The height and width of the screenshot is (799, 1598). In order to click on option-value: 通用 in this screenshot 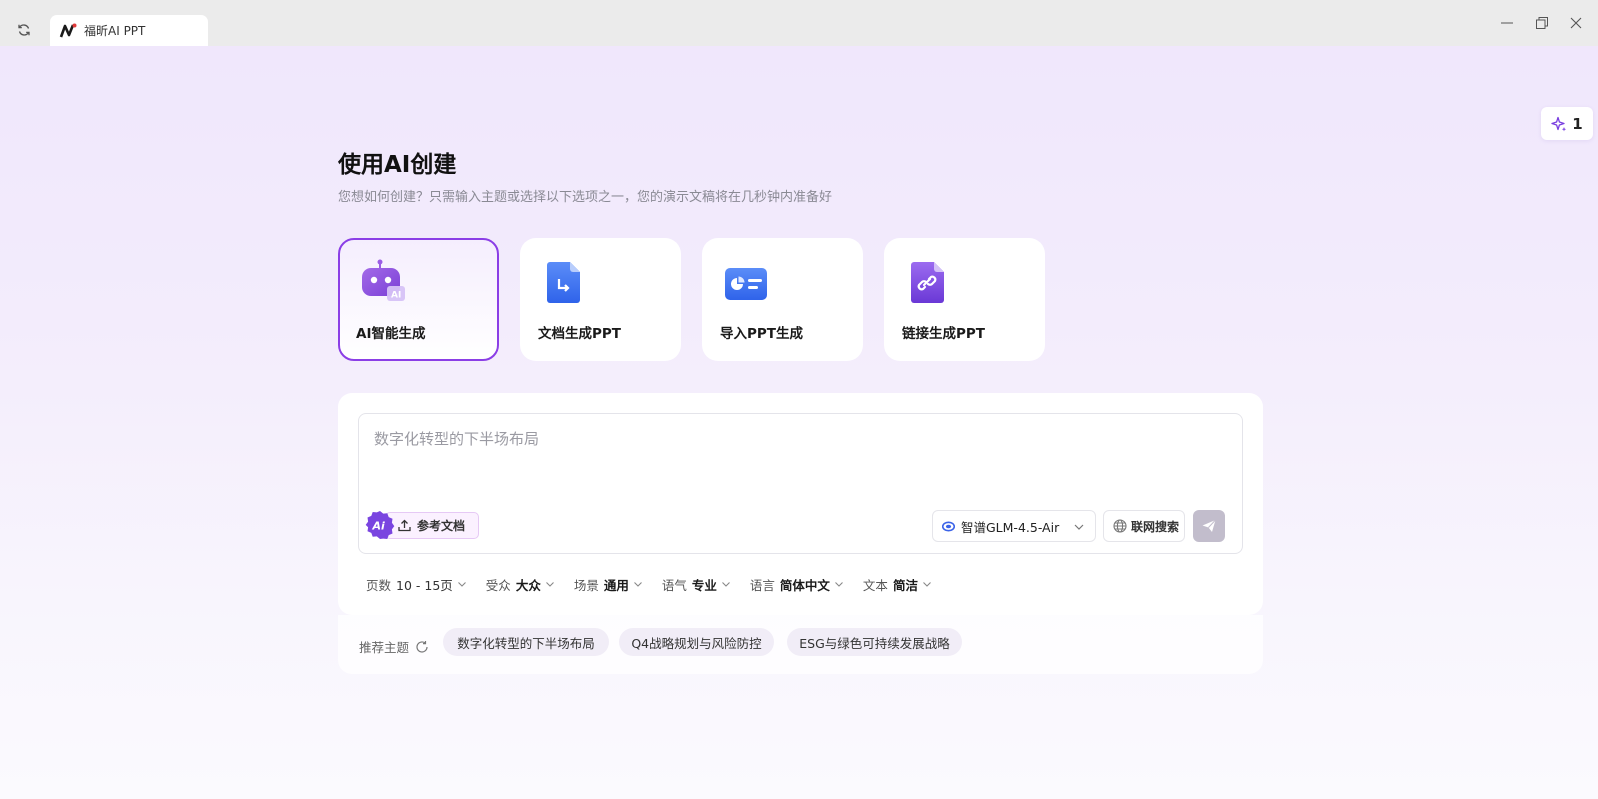, I will do `click(616, 585)`.